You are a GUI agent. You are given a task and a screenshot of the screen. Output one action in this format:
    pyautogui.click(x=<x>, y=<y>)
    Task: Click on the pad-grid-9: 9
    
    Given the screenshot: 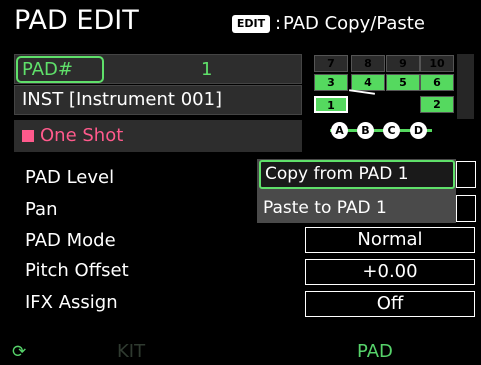 What is the action you would take?
    pyautogui.click(x=403, y=63)
    